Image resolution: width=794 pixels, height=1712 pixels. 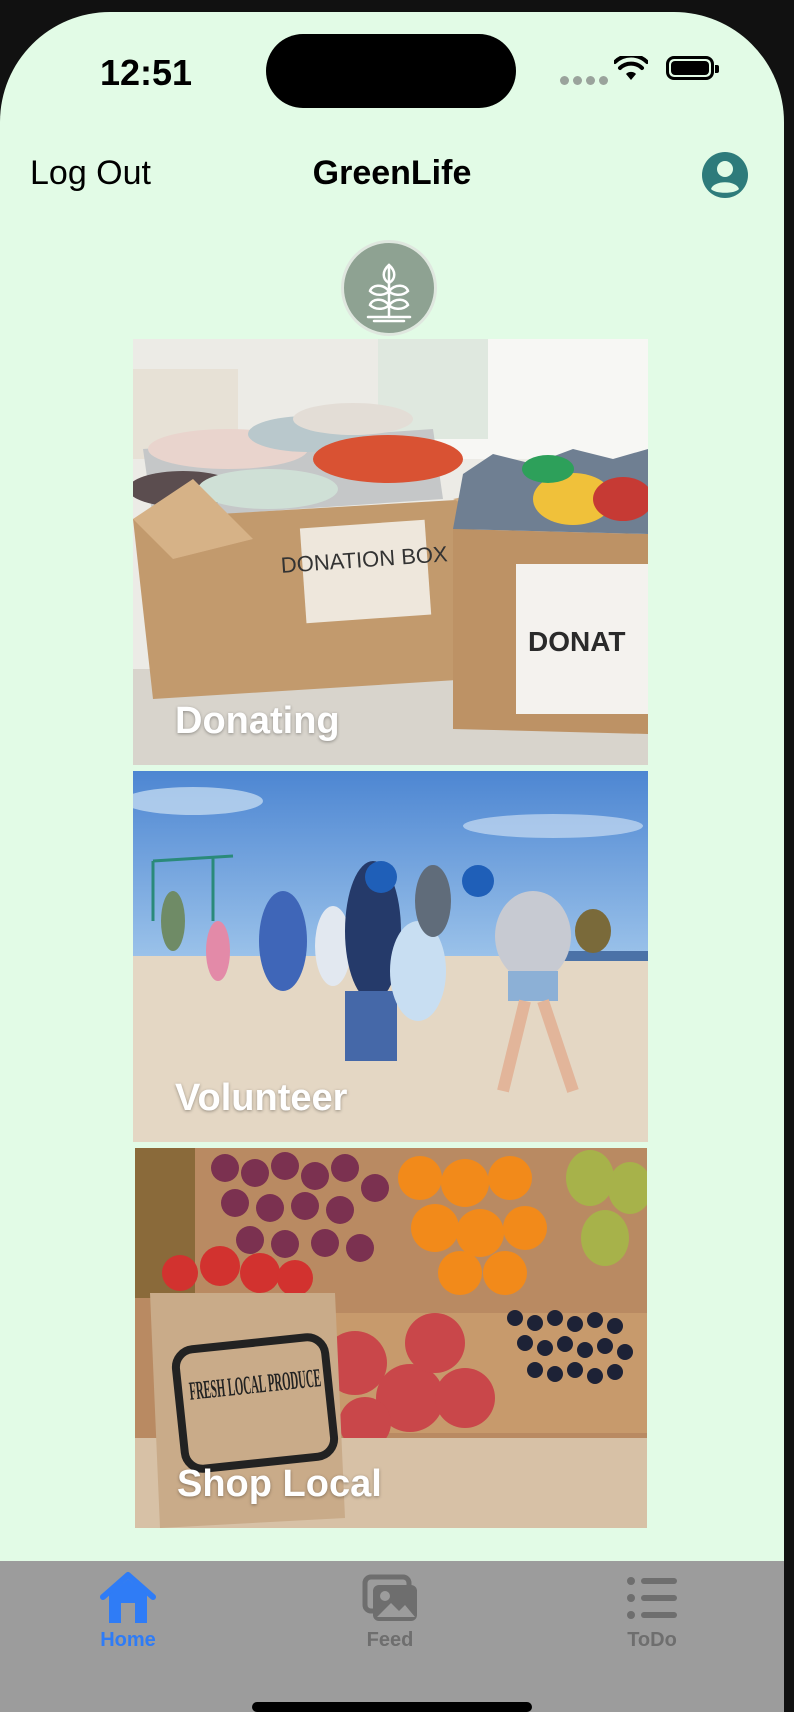 What do you see at coordinates (390, 956) in the screenshot?
I see `volunteer-card: Volunteer` at bounding box center [390, 956].